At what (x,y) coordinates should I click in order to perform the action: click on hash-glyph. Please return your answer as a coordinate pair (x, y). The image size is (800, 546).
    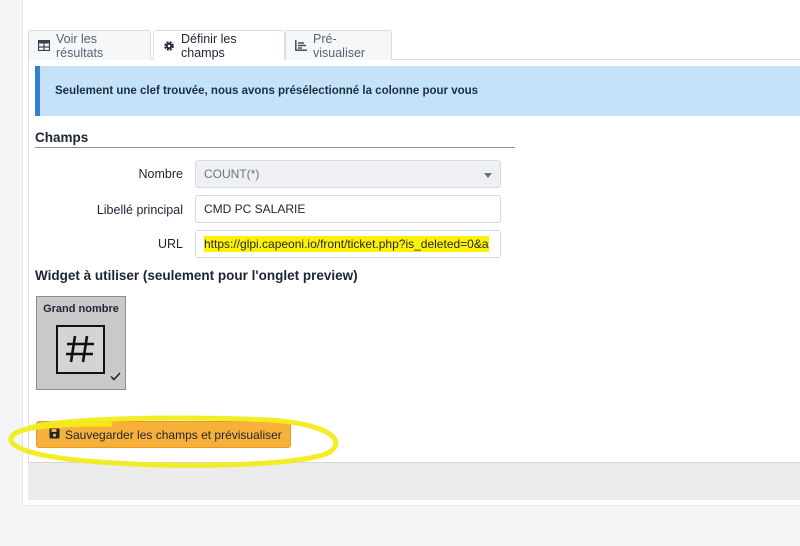
    Looking at the image, I should click on (80, 349).